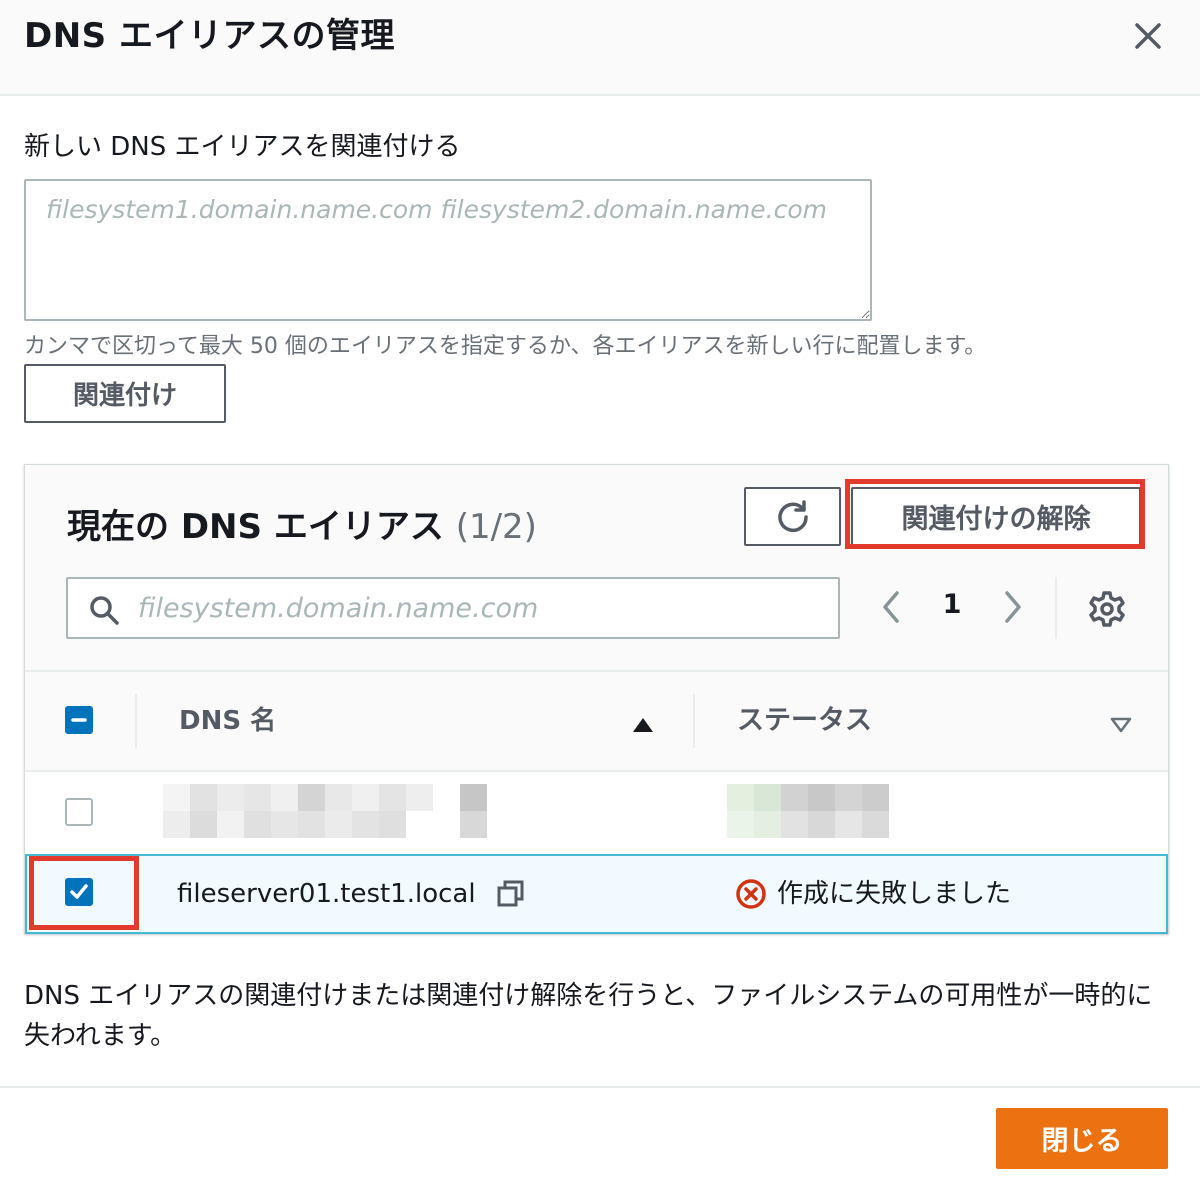 The height and width of the screenshot is (1185, 1200). What do you see at coordinates (496, 527) in the screenshot?
I see `table-selection-count: (1/2)` at bounding box center [496, 527].